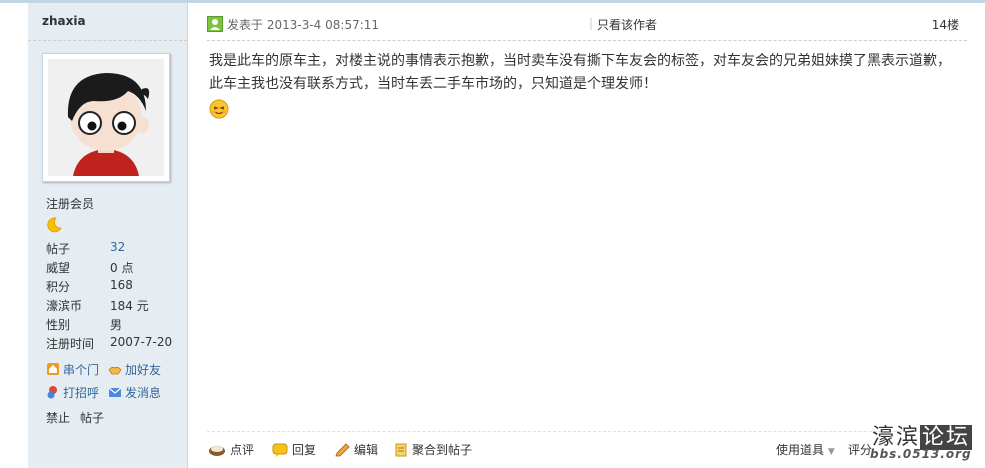  I want to click on comment-label: 点评, so click(242, 450).